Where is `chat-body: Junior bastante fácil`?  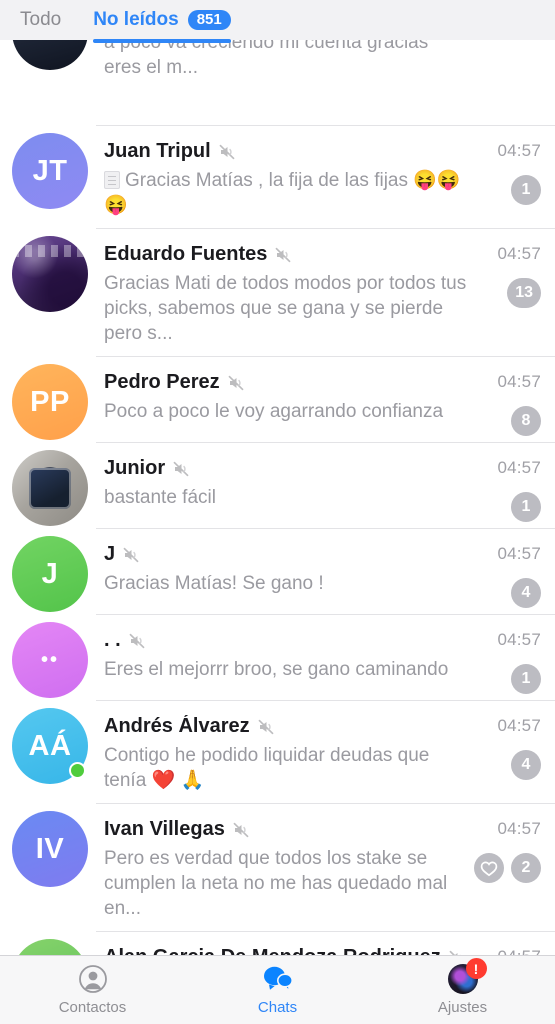
chat-body: Junior bastante fácil is located at coordinates (277, 482).